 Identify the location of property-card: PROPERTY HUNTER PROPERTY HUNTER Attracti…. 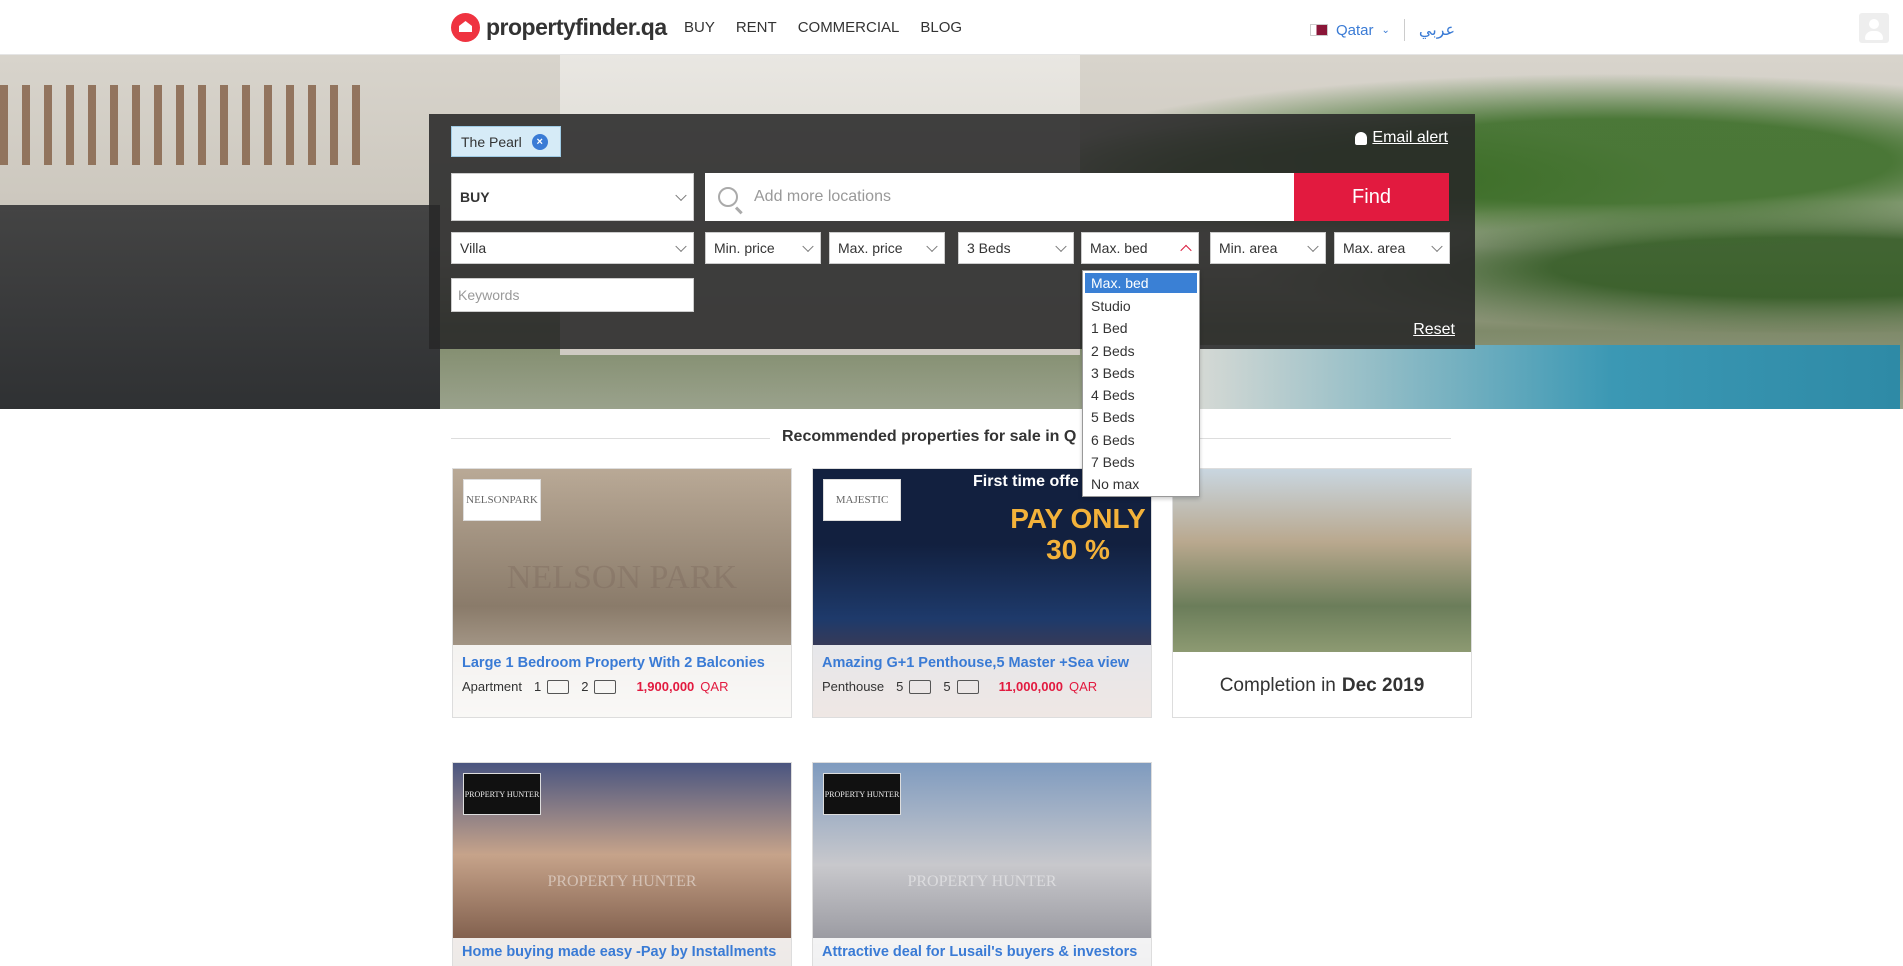
(982, 864).